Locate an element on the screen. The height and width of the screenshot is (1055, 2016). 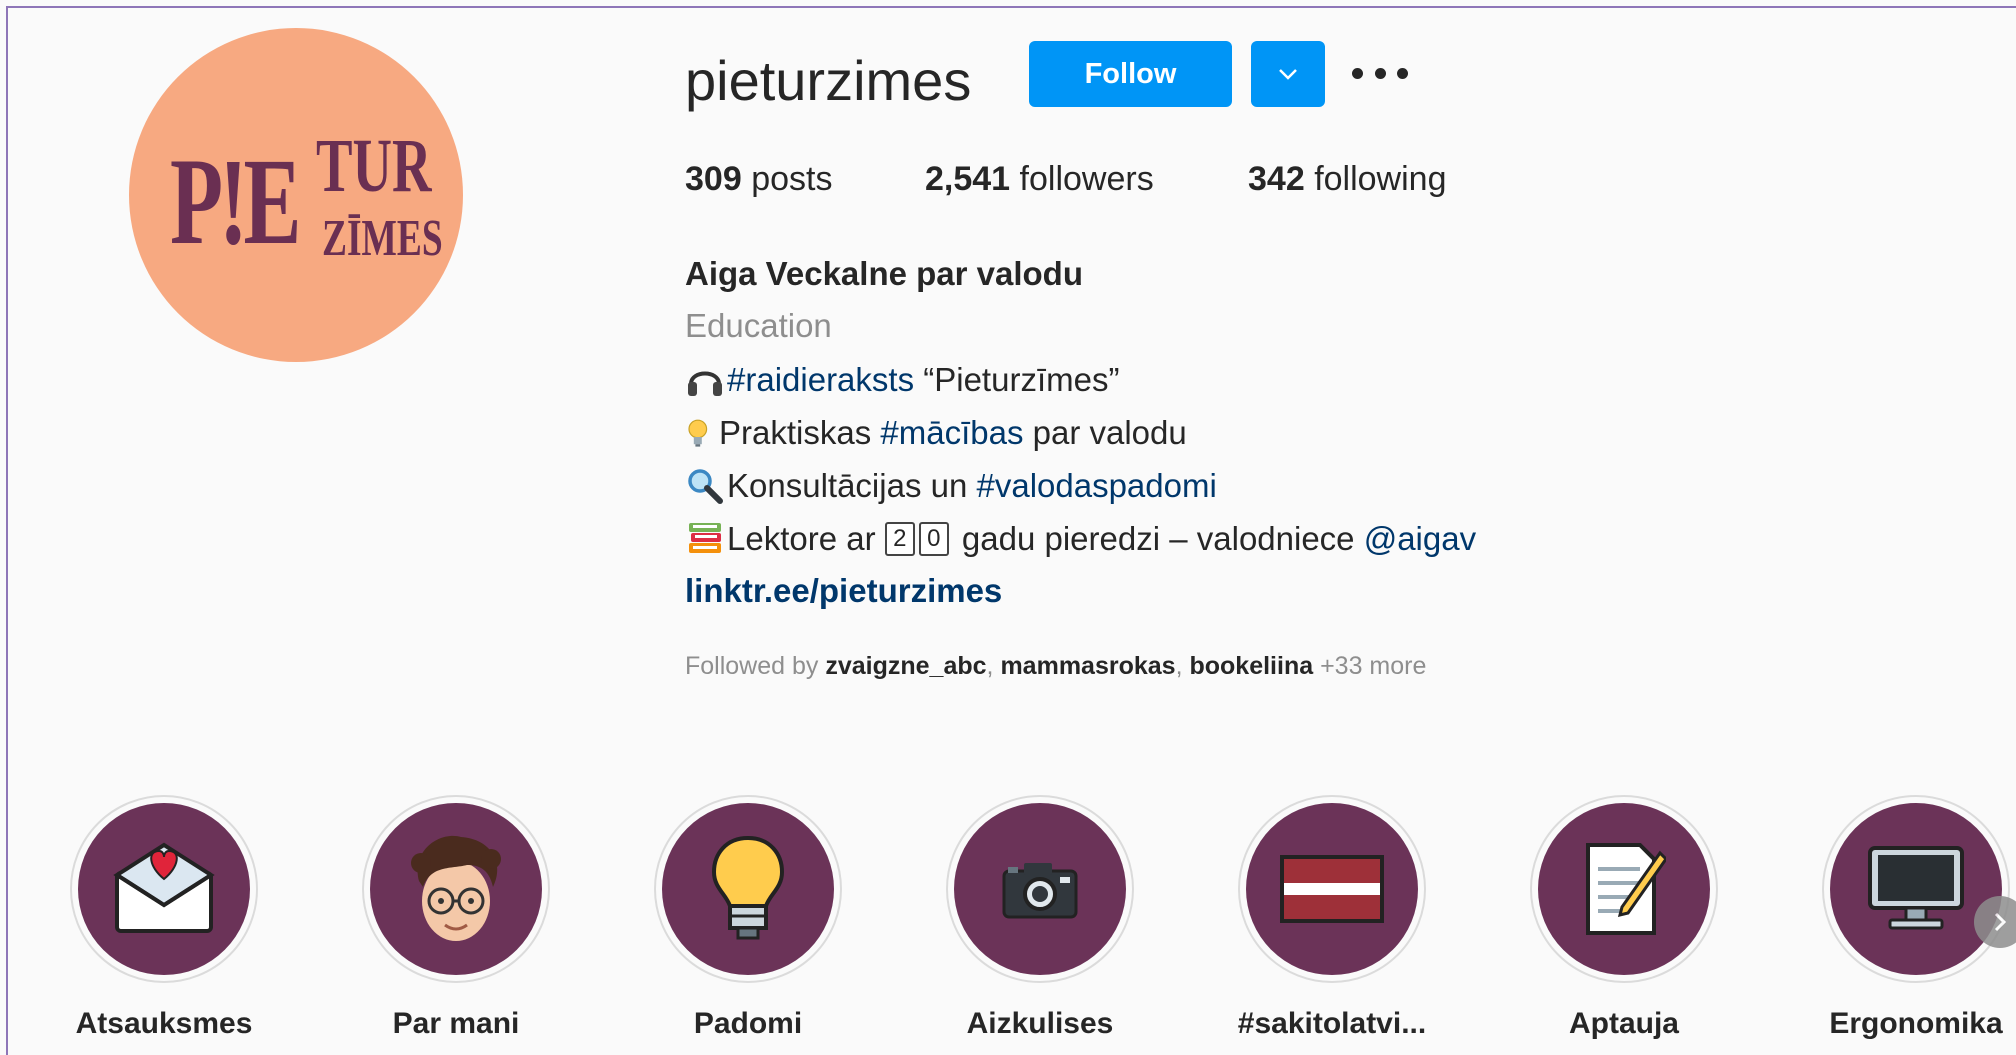
bio-website-link: linktr.ee/pieturzimes is located at coordinates (843, 591).